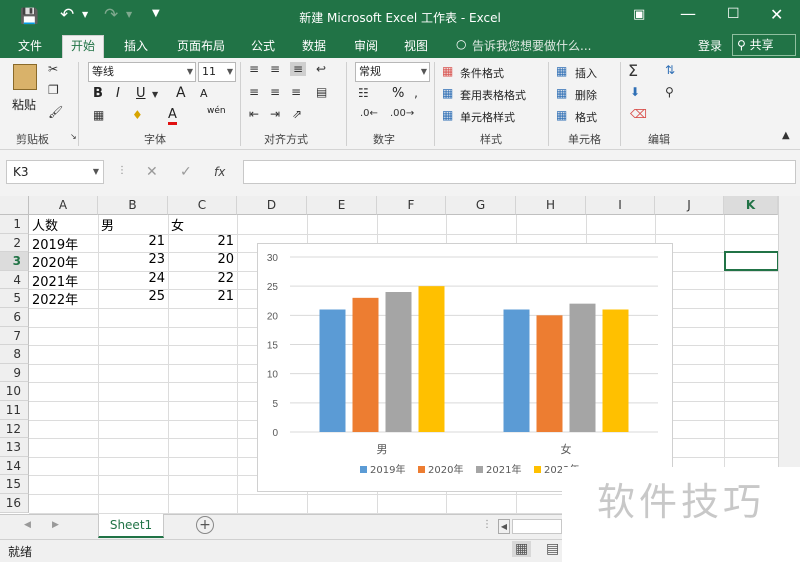  Describe the element at coordinates (272, 205) in the screenshot. I see `column-header-d: D` at that location.